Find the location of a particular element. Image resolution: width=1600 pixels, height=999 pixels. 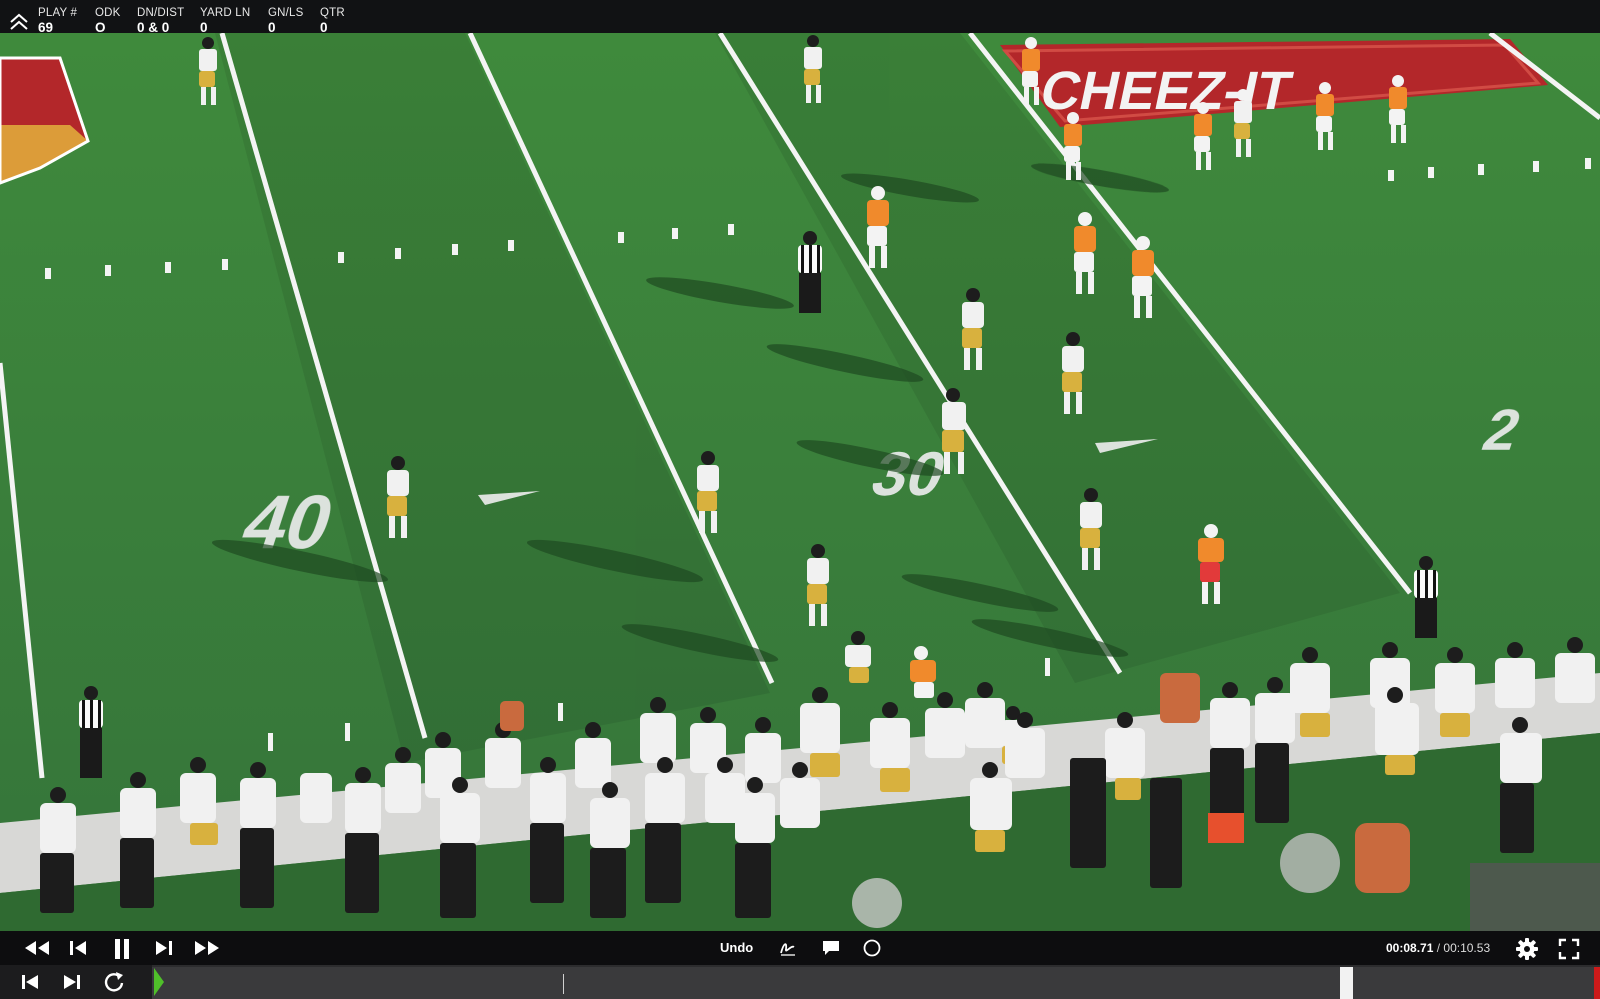

gear-icon is located at coordinates (1527, 949).